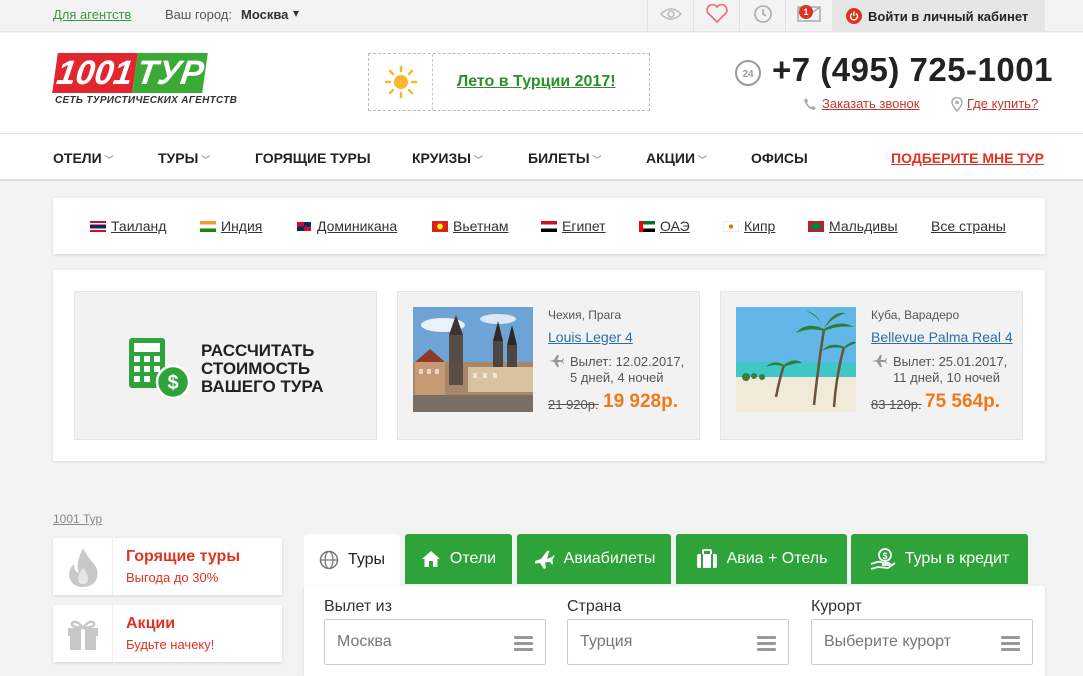 The height and width of the screenshot is (676, 1083). What do you see at coordinates (749, 226) in the screenshot?
I see `country-link-cyprus: Кипр` at bounding box center [749, 226].